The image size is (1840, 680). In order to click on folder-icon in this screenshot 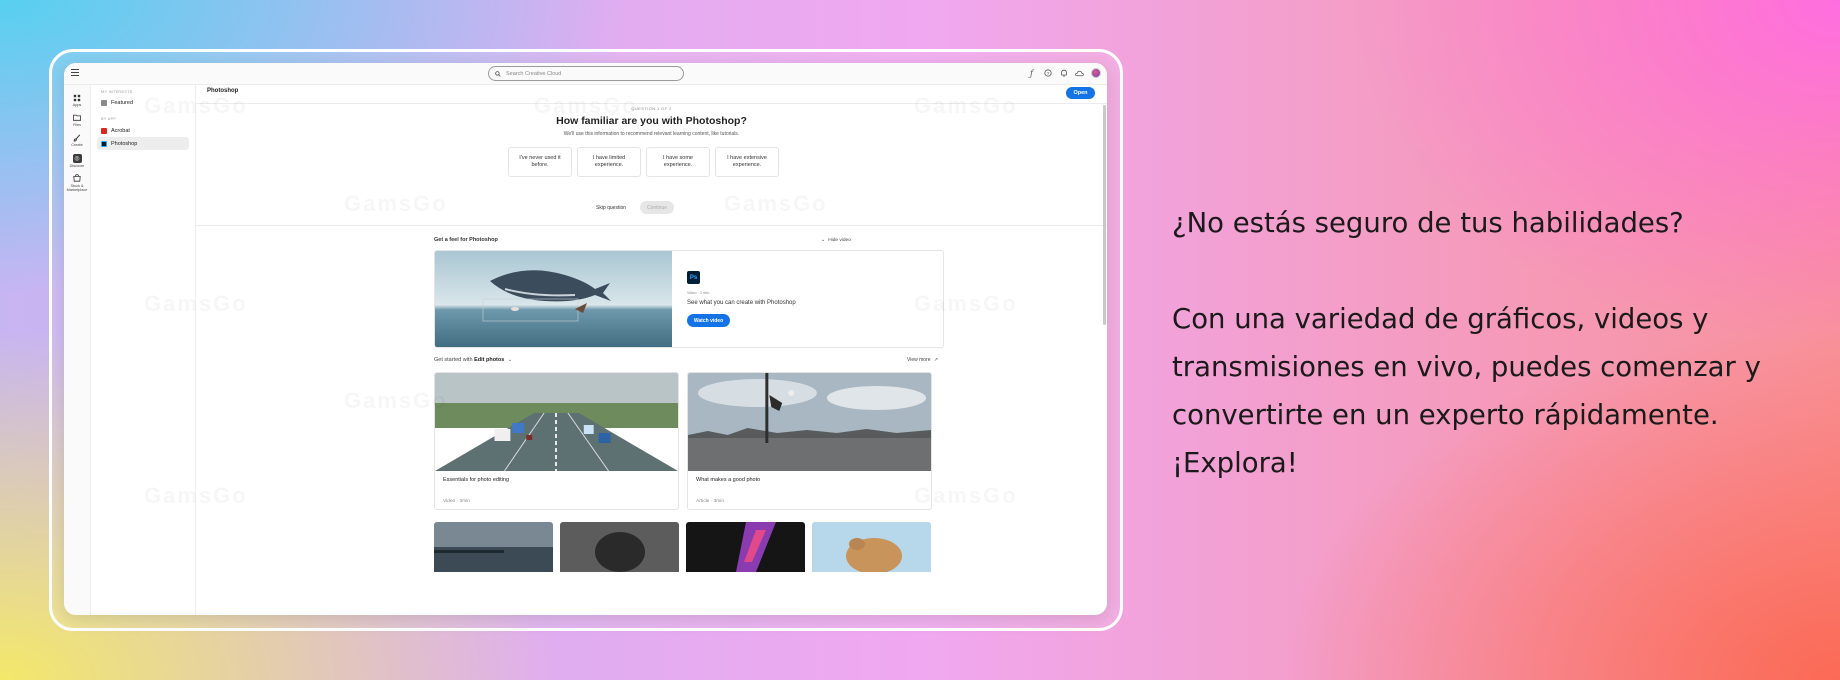, I will do `click(77, 117)`.